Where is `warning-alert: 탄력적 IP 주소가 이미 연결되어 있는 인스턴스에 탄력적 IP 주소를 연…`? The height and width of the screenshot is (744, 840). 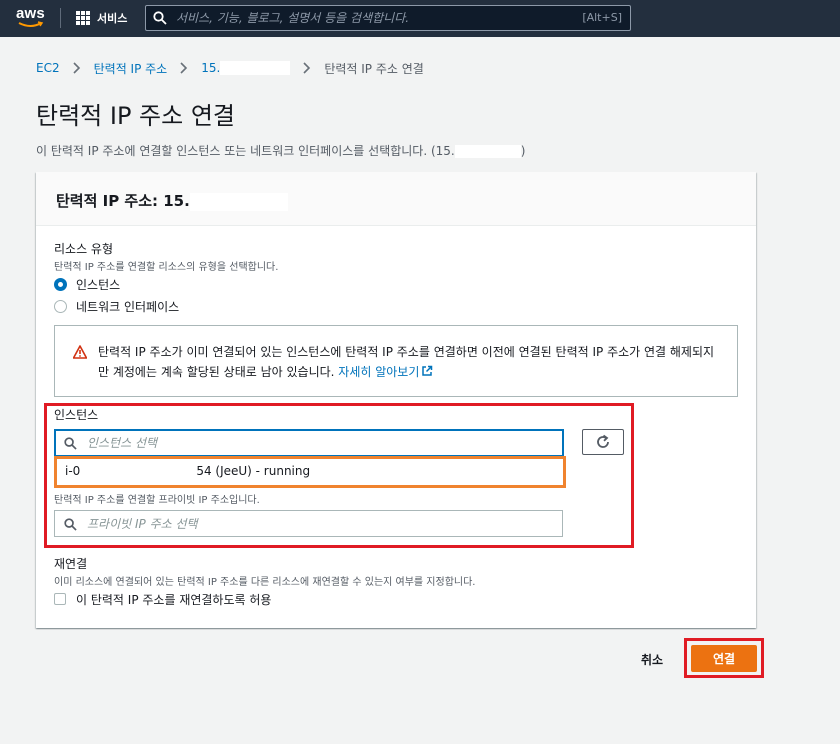
warning-alert: 탄력적 IP 주소가 이미 연결되어 있는 인스턴스에 탄력적 IP 주소를 연… is located at coordinates (396, 361).